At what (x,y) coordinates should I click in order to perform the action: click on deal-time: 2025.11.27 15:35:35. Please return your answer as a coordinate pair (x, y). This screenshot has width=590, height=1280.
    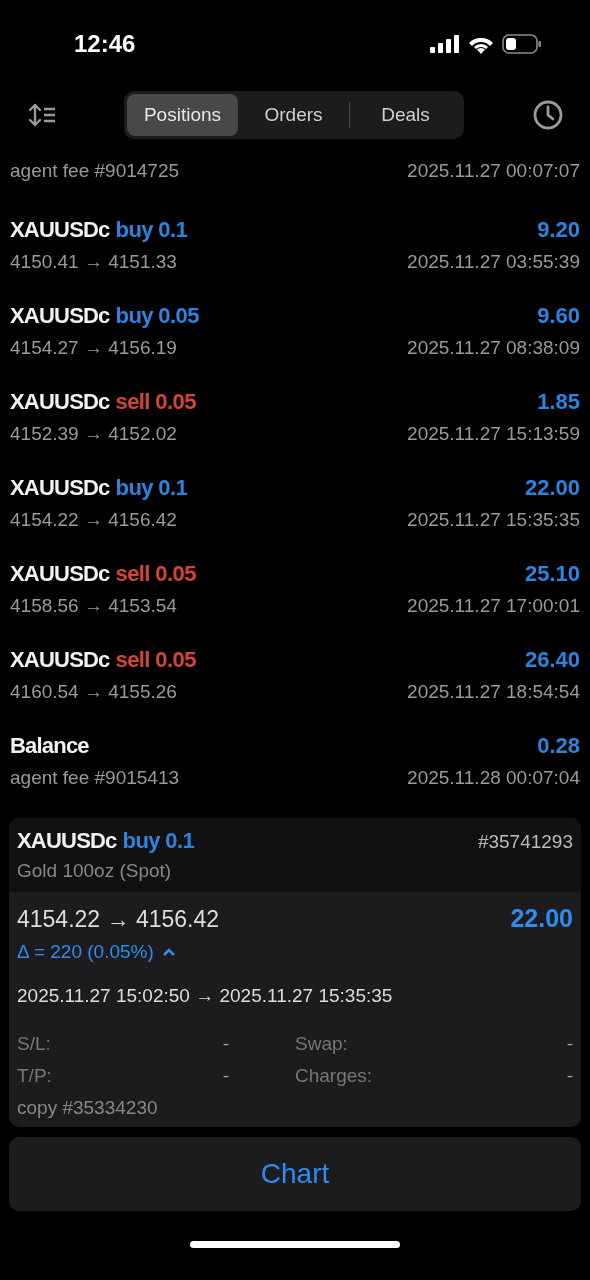
    Looking at the image, I should click on (493, 520).